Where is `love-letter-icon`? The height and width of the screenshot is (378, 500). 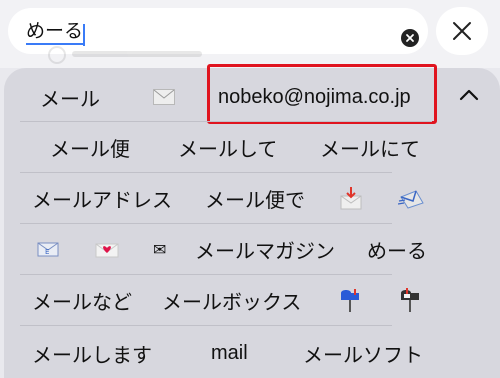
love-letter-icon is located at coordinates (107, 249).